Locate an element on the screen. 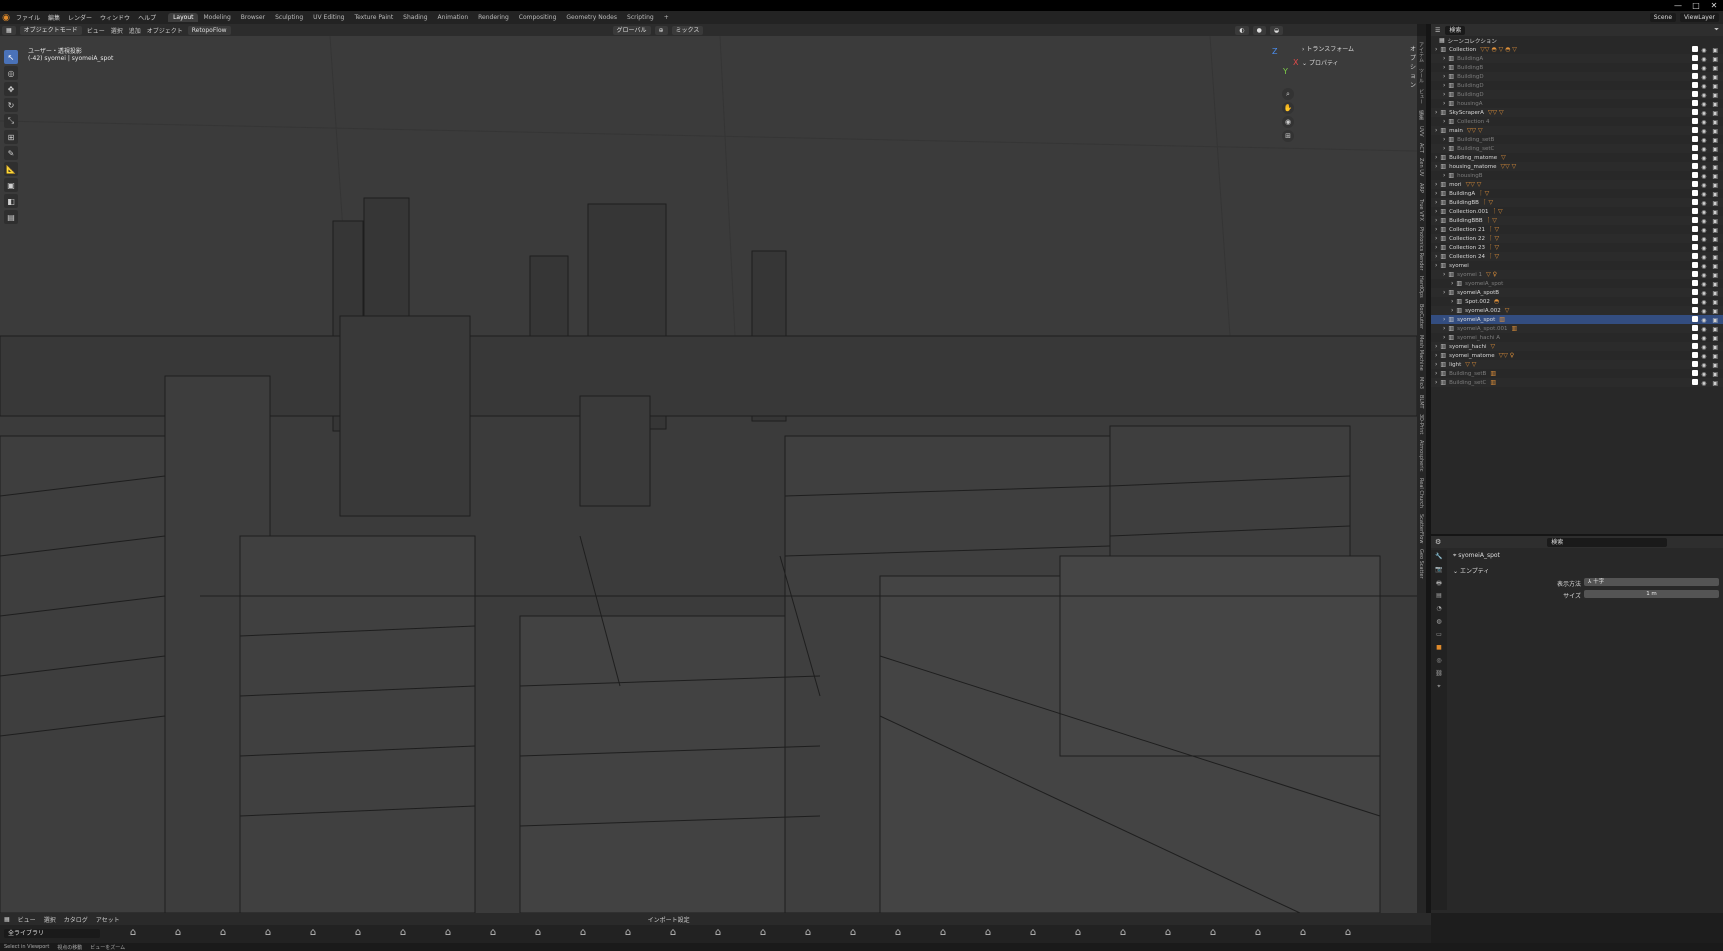 The width and height of the screenshot is (1723, 951). outliner-row: › ▥ Collection 21 ᛙ ▽ ◉ ▣ is located at coordinates (1577, 229).